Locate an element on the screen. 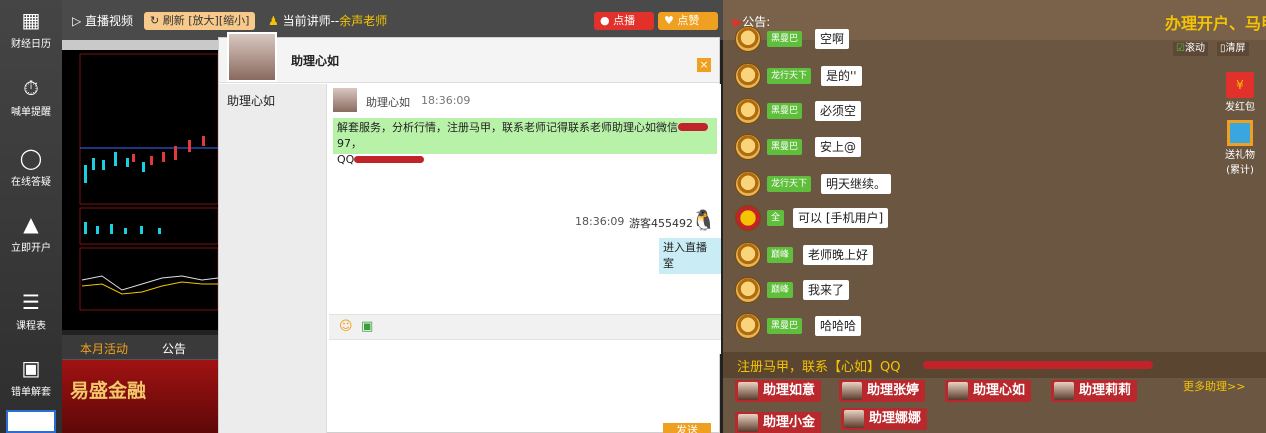  nav-schedule: ☰ 课程表 is located at coordinates (31, 311).